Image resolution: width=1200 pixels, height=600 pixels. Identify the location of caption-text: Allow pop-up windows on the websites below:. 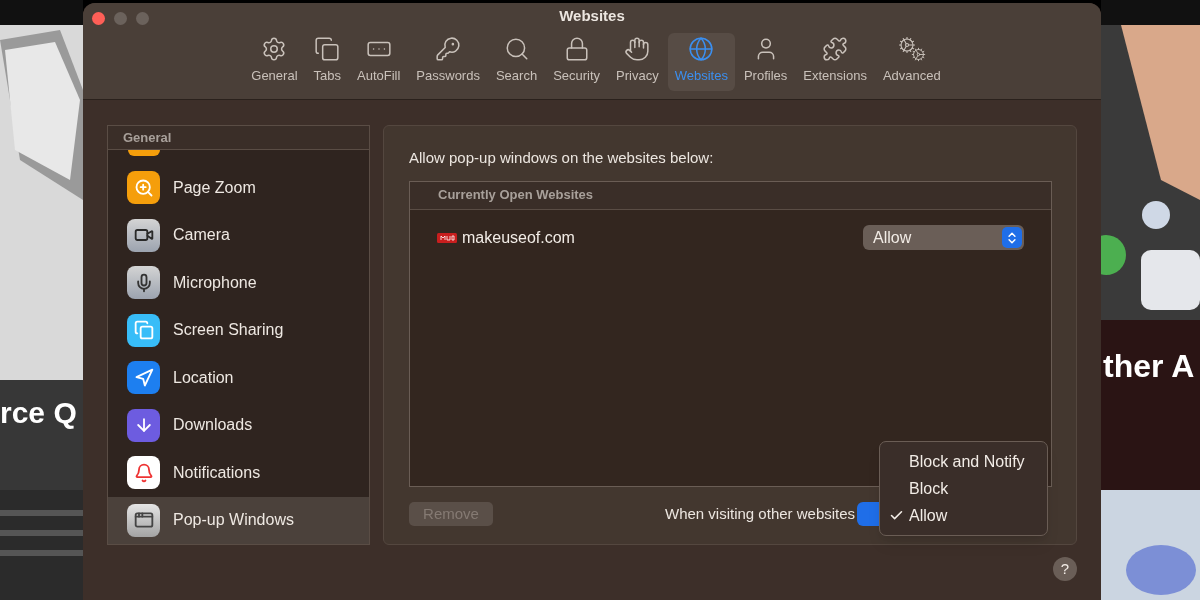
(562, 158).